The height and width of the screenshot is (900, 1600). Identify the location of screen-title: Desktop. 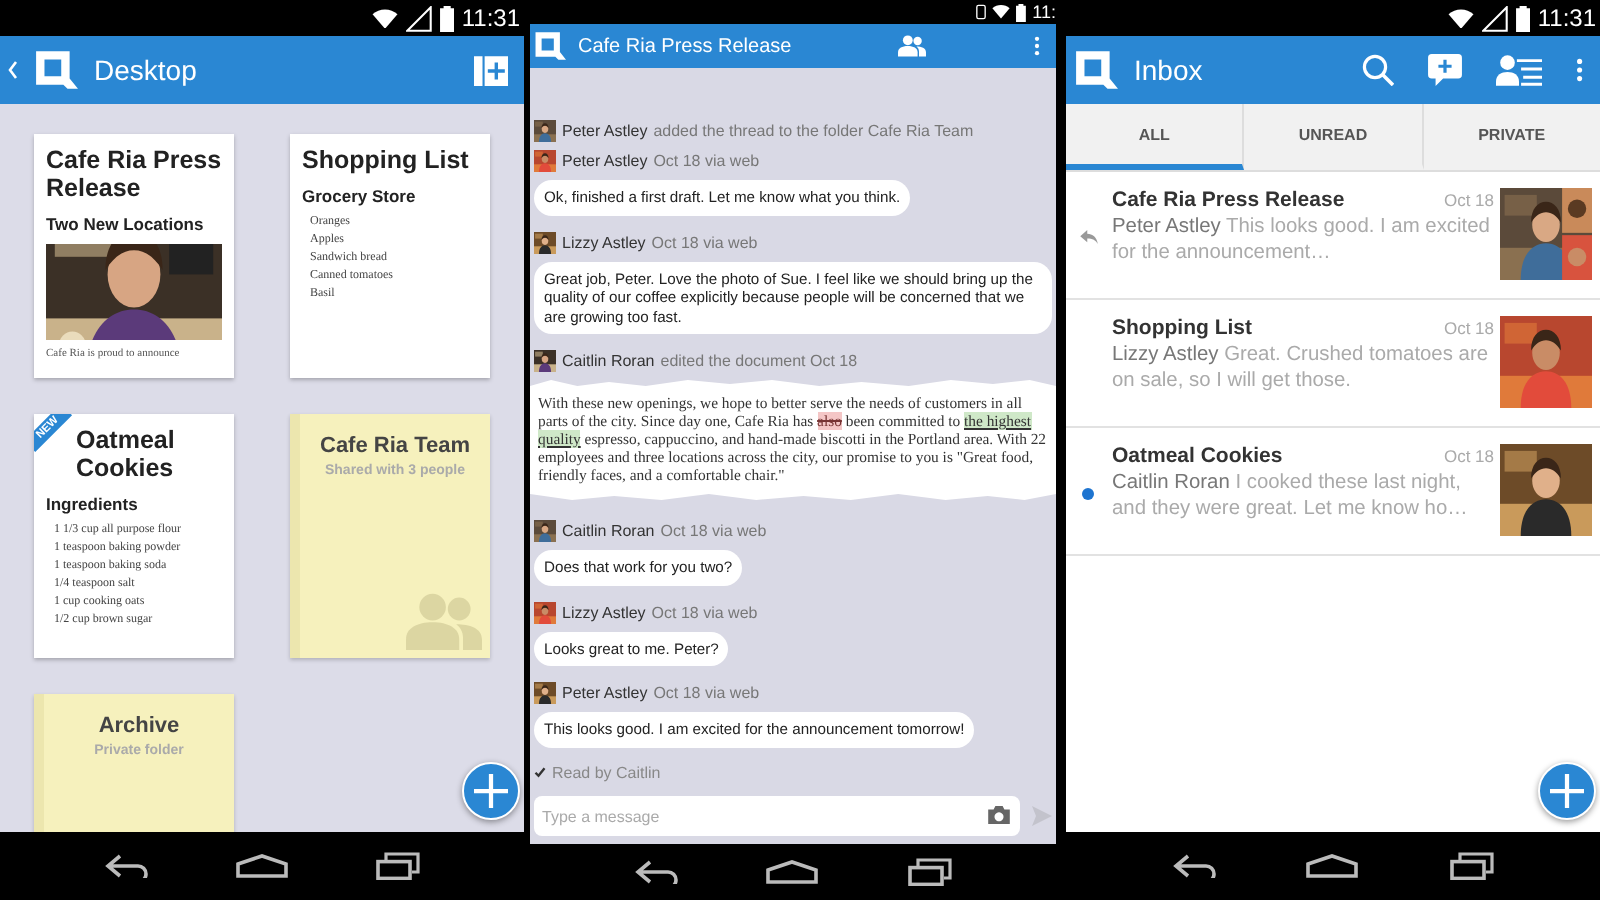
(145, 70).